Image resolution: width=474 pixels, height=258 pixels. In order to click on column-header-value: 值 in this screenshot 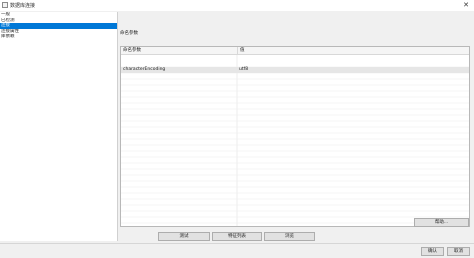, I will do `click(241, 51)`.